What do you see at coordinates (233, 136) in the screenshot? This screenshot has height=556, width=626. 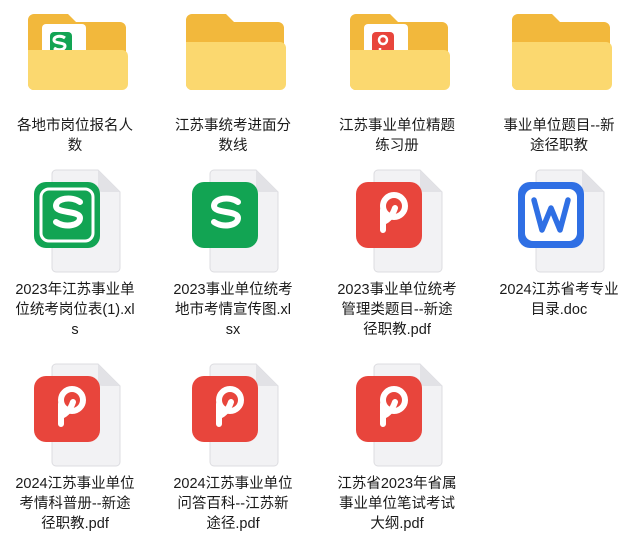 I see `file-label: 江苏事统考进面分数线` at bounding box center [233, 136].